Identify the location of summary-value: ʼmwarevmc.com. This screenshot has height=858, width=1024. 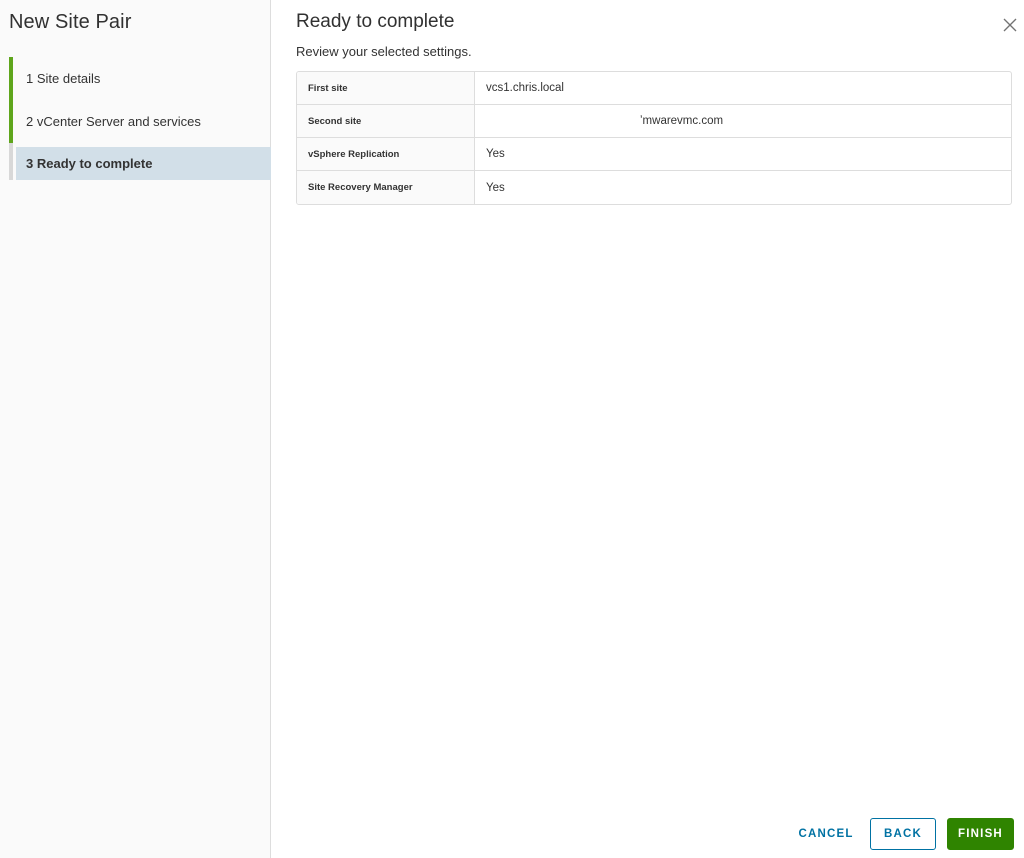
(682, 121).